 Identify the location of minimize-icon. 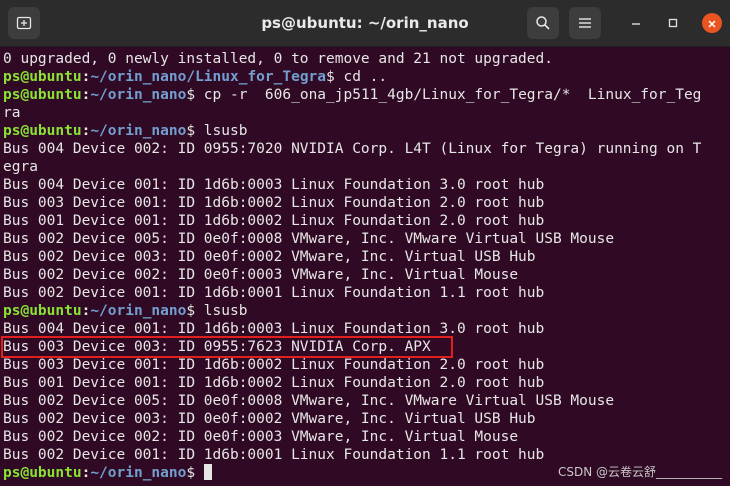
(636, 23).